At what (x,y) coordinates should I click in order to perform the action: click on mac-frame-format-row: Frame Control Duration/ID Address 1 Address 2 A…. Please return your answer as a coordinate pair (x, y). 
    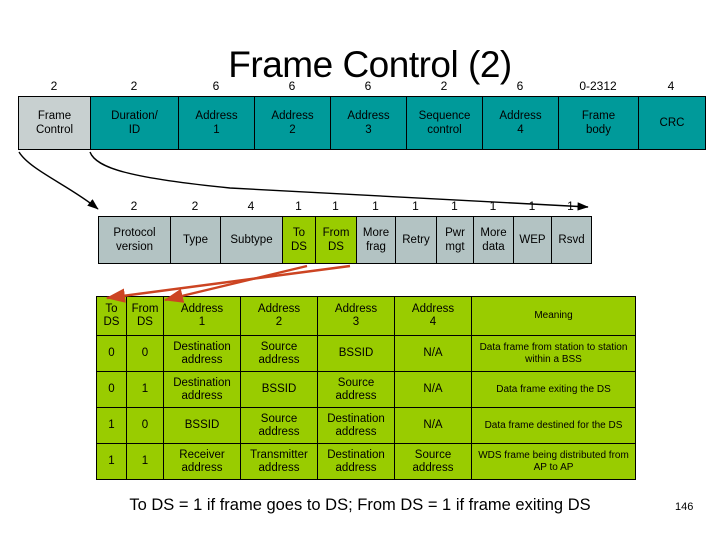
    Looking at the image, I should click on (362, 123).